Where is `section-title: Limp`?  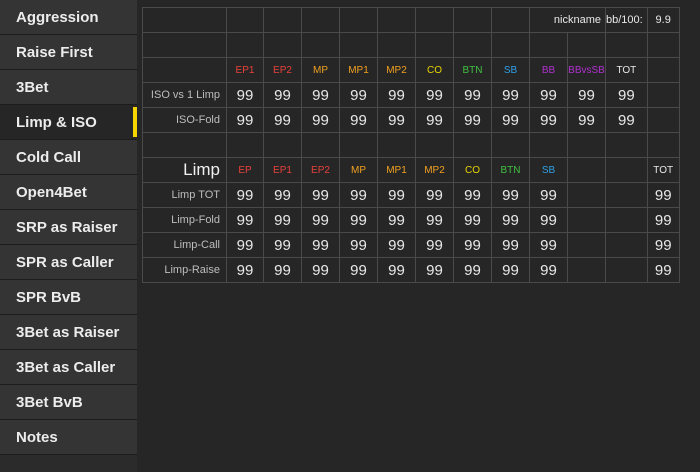
section-title: Limp is located at coordinates (184, 170).